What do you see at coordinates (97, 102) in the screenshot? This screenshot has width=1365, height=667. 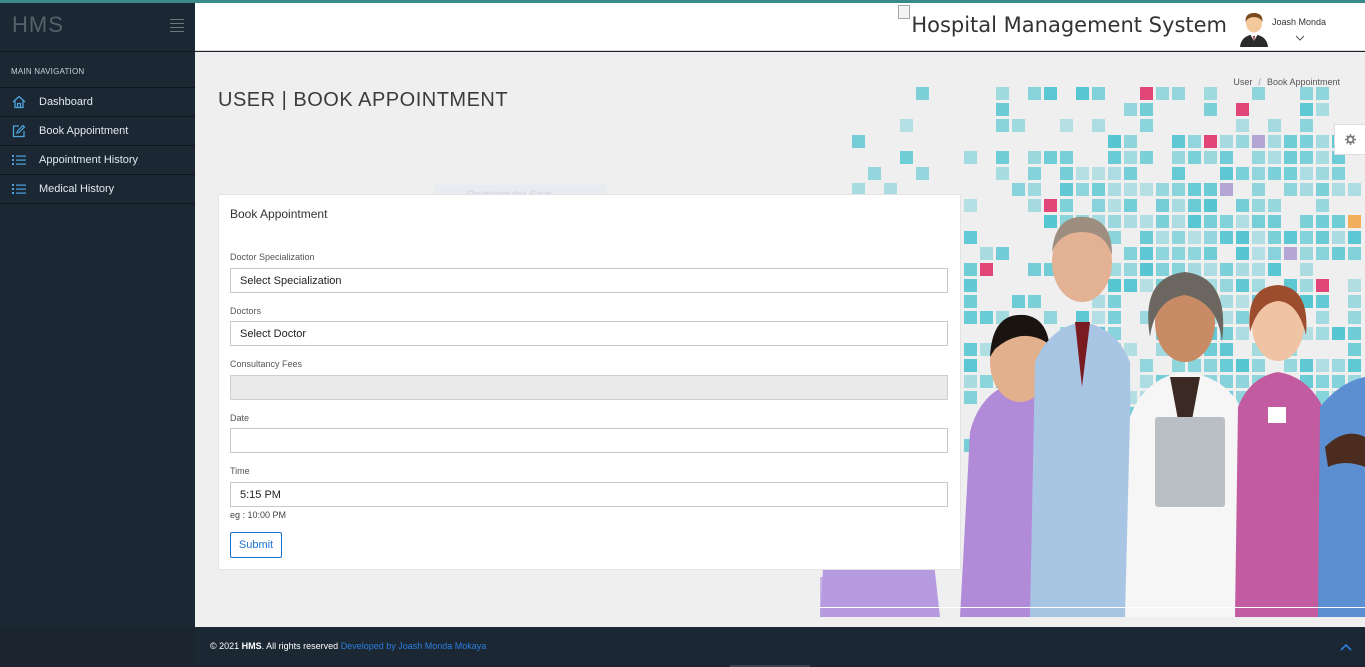 I see `sidebar-item-dashboard: Dashboard` at bounding box center [97, 102].